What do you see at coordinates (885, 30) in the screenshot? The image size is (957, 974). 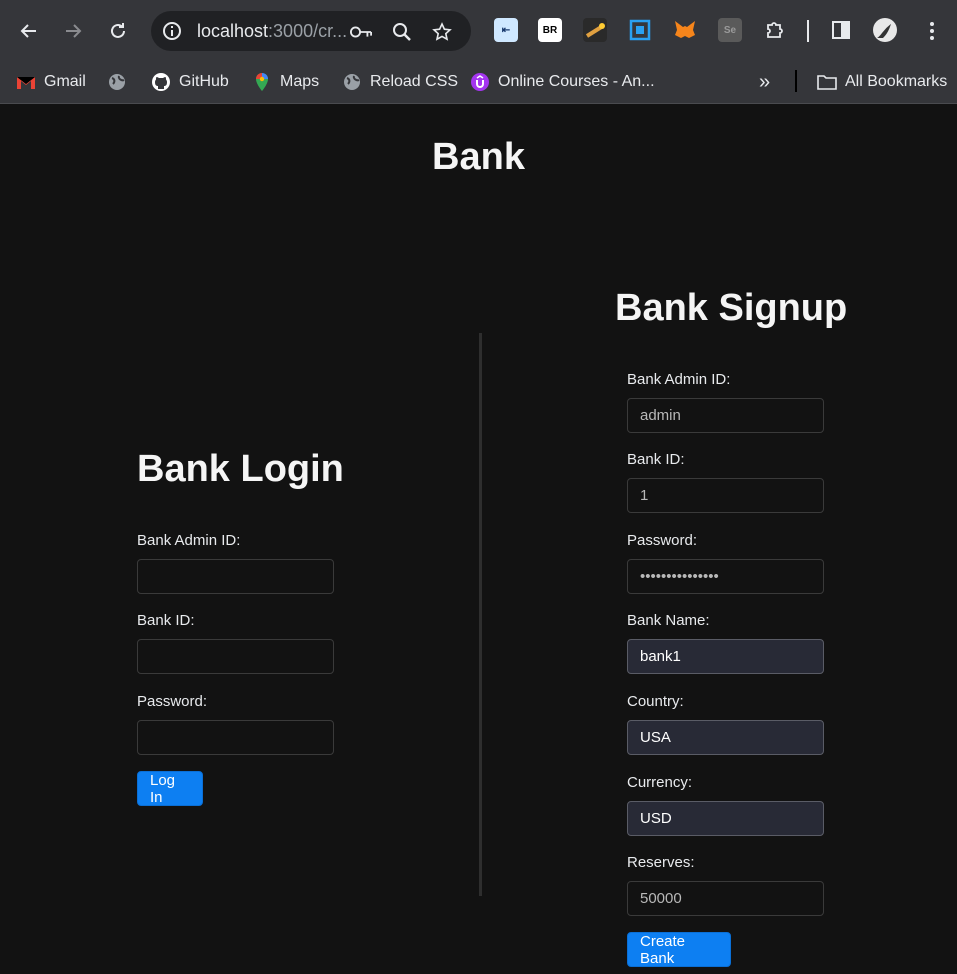 I see `avatar` at bounding box center [885, 30].